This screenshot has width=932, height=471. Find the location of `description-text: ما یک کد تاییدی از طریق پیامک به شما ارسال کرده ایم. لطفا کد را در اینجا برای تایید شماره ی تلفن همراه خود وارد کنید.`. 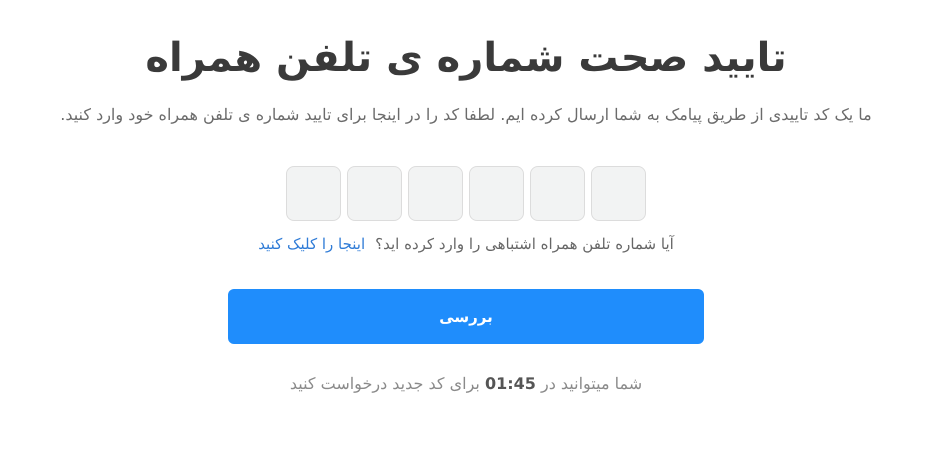

description-text: ما یک کد تاییدی از طریق پیامک به شما ارسال کرده ایم. لطفا کد را در اینجا برای تایید شماره ی تلفن همراه خود وارد کنید. is located at coordinates (466, 115).